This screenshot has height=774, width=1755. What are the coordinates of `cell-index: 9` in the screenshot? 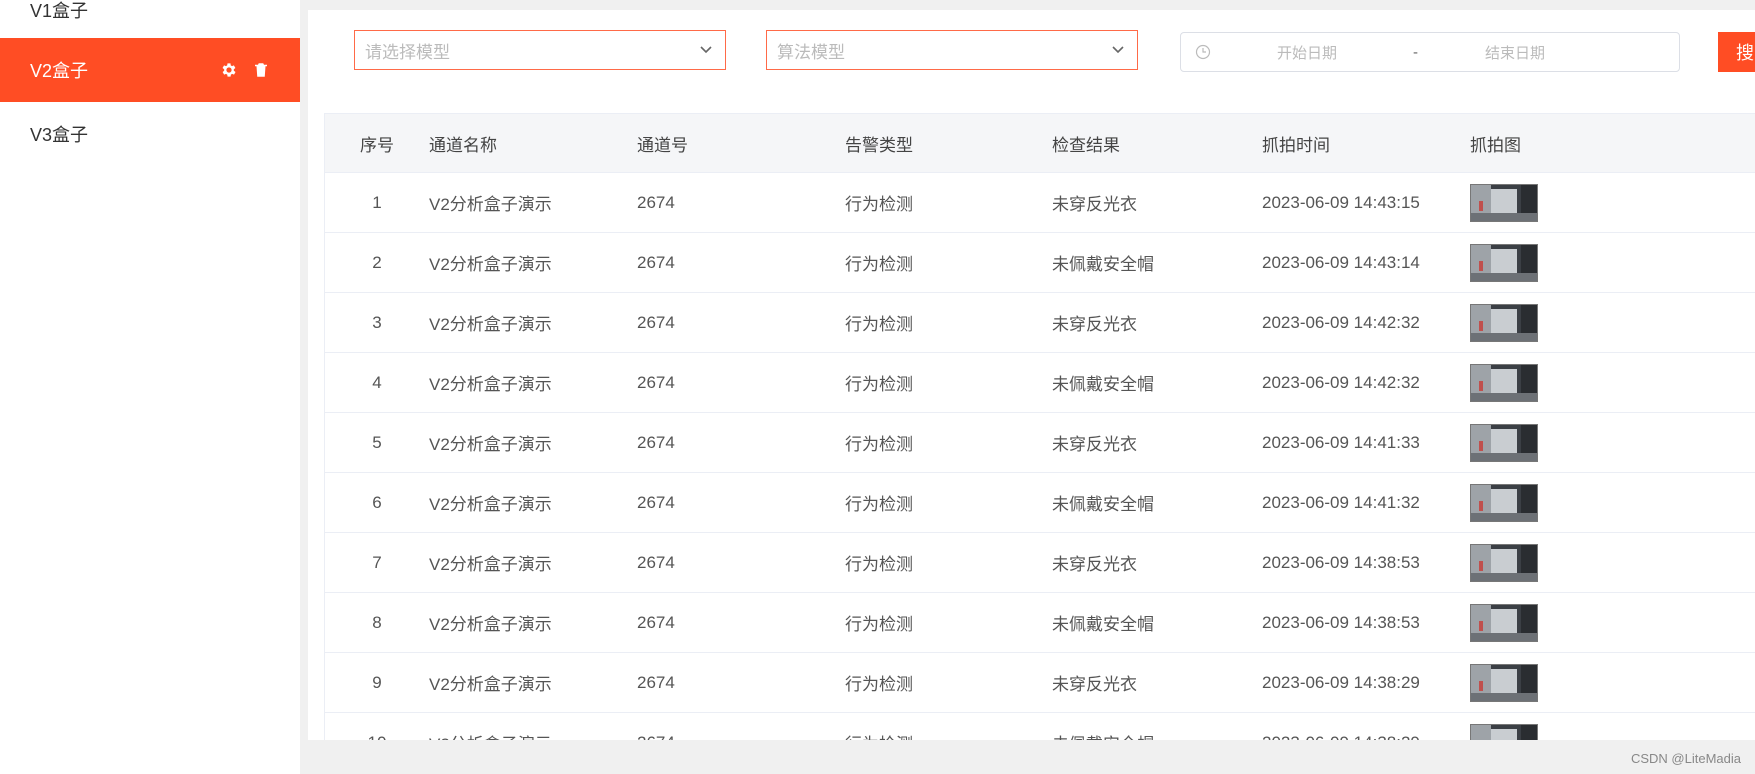 It's located at (377, 682).